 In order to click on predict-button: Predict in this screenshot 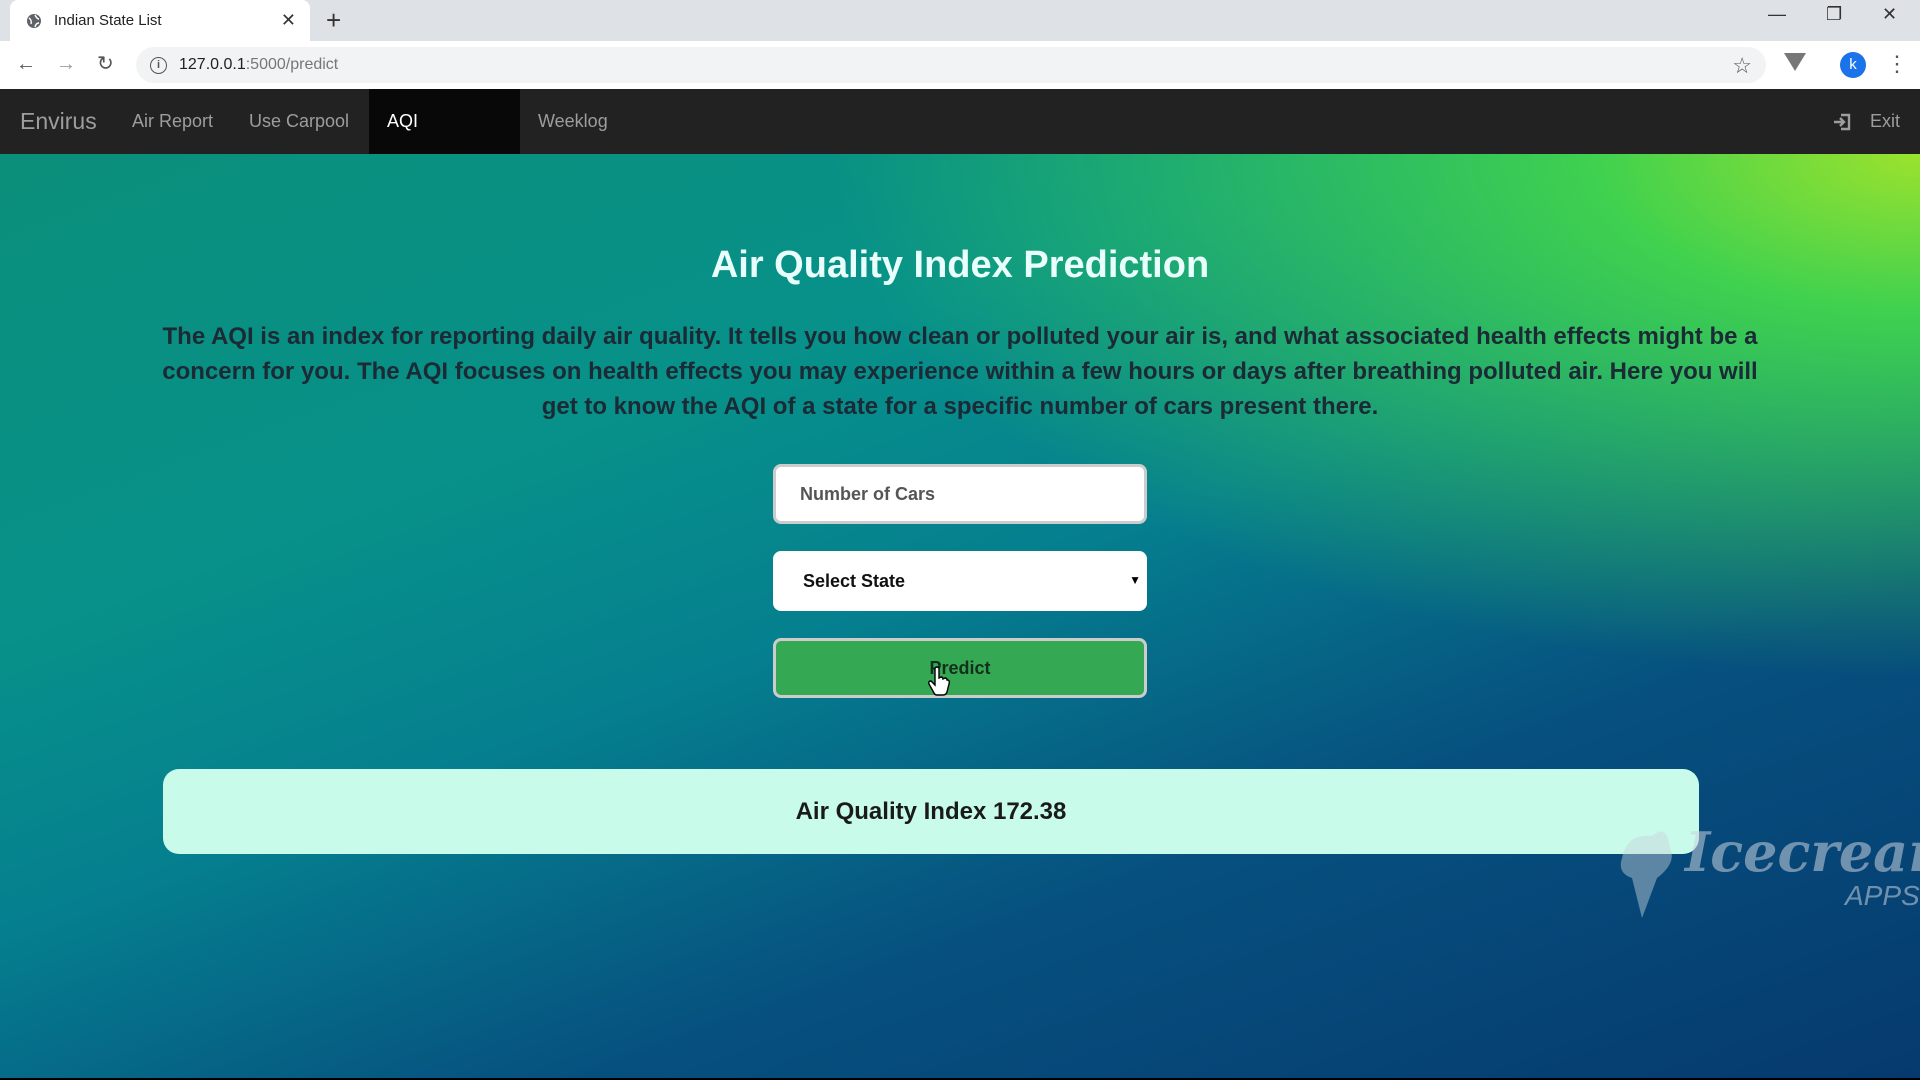, I will do `click(960, 668)`.